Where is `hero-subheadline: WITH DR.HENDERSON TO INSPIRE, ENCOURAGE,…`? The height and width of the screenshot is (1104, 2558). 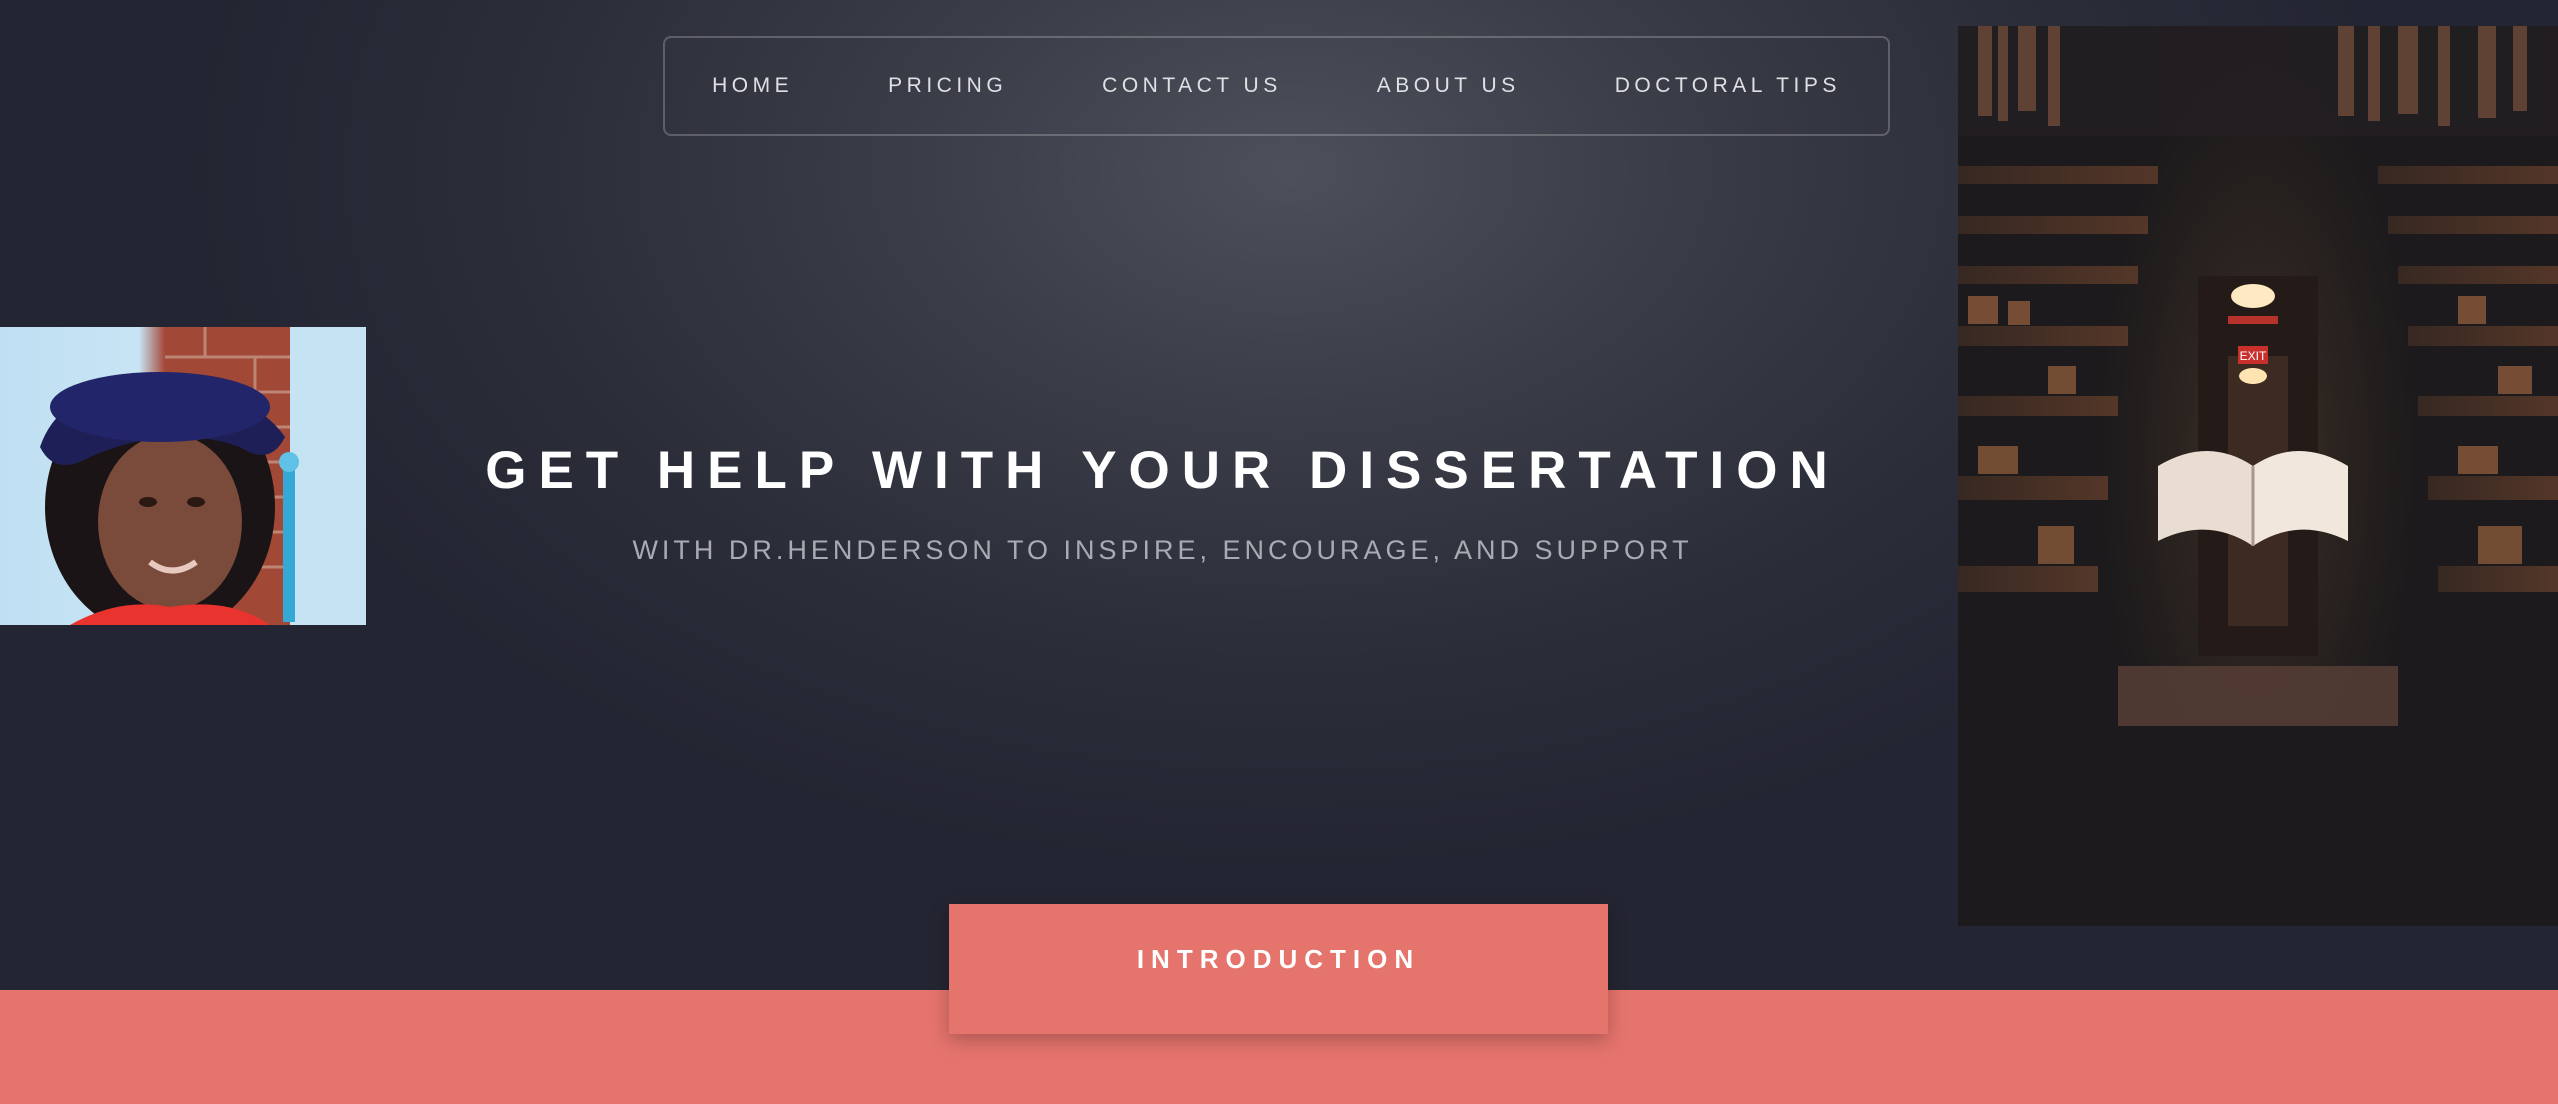 hero-subheadline: WITH DR.HENDERSON TO INSPIRE, ENCOURAGE,… is located at coordinates (1162, 550).